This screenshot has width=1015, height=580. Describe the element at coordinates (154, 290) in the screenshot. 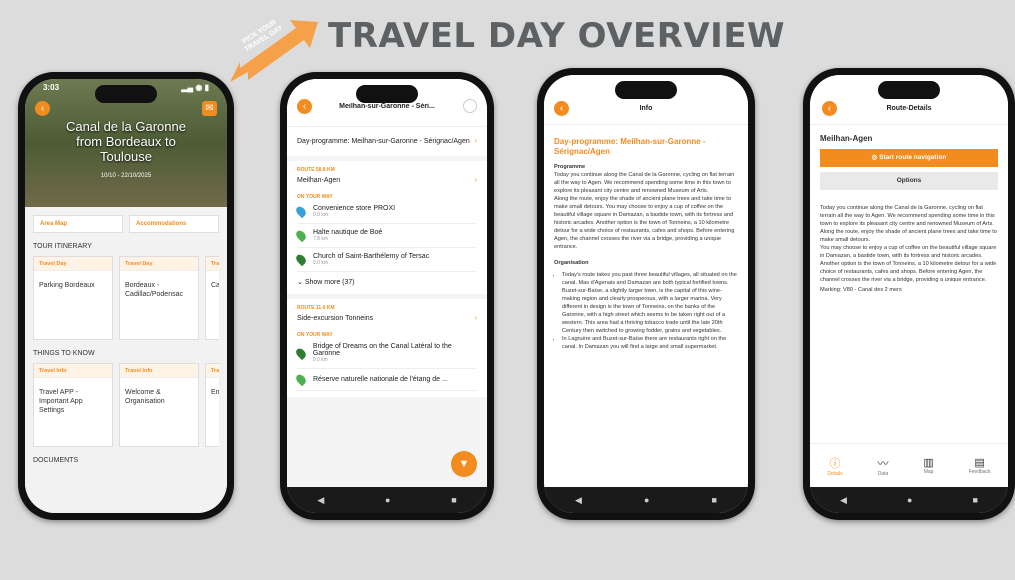

I see `card-text: Bordeaux - Cadillac/Podensac` at that location.